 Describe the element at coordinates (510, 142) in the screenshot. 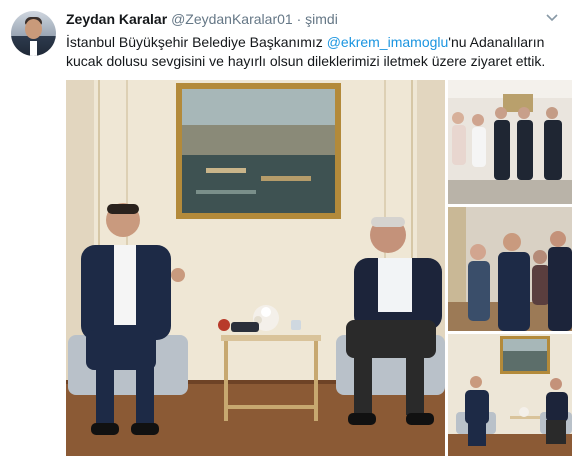

I see `photo-group` at that location.